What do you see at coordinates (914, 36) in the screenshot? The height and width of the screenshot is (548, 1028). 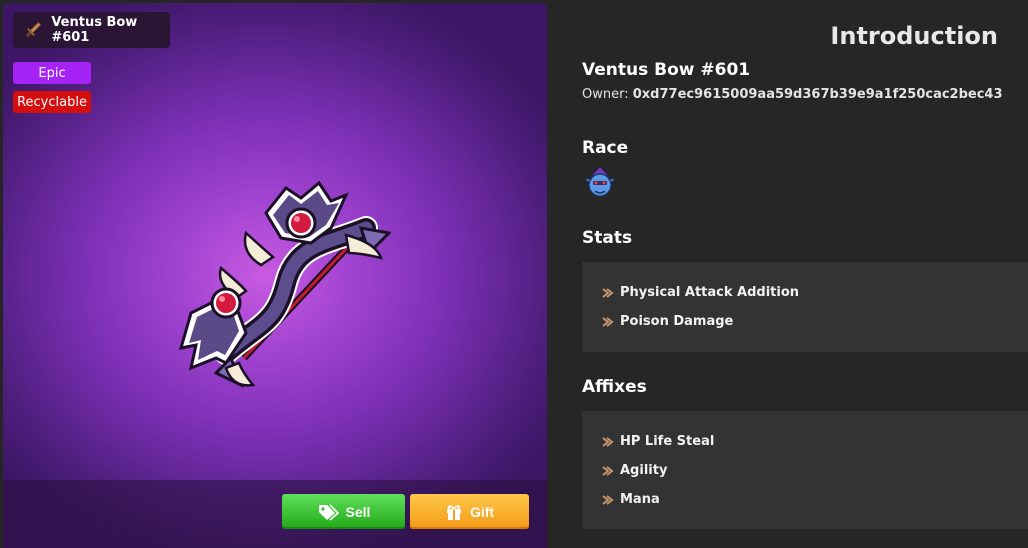 I see `introduction-heading: Introduction` at bounding box center [914, 36].